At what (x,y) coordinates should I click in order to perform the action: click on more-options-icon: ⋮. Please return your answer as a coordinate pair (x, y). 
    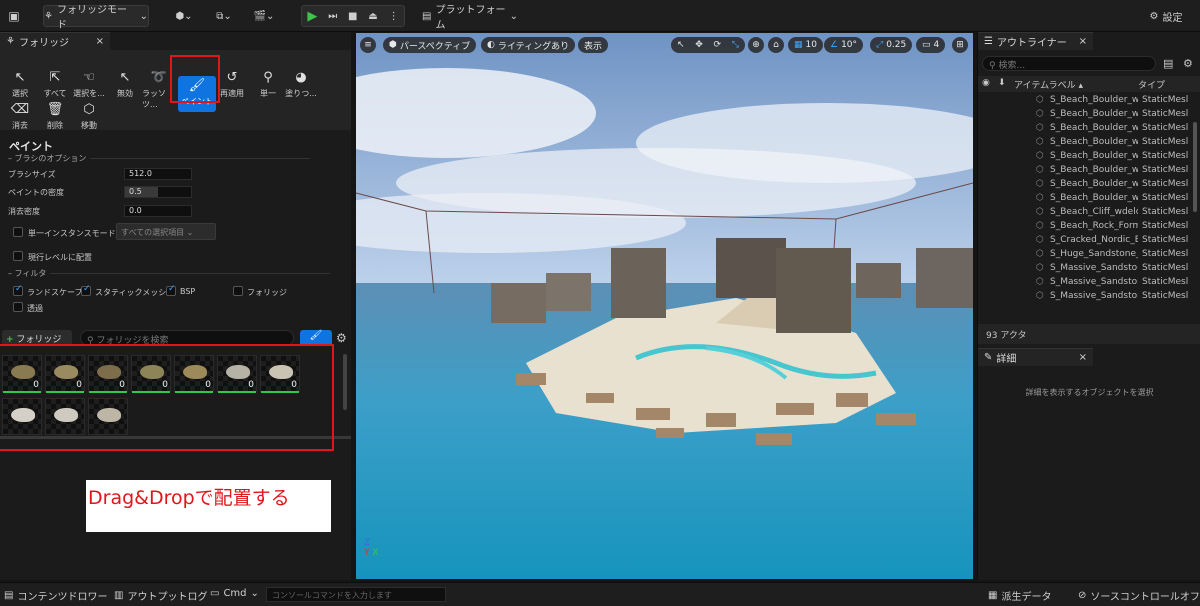
    Looking at the image, I should click on (394, 16).